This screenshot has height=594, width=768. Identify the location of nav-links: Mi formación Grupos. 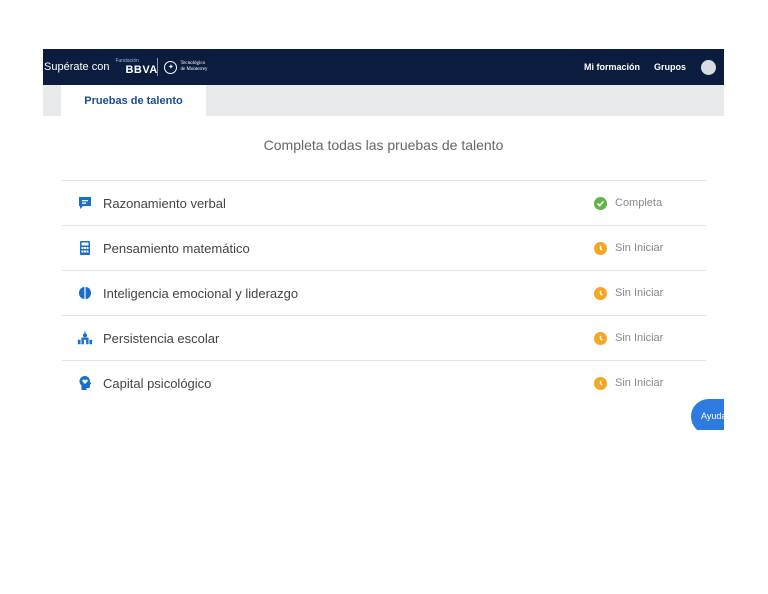
(654, 67).